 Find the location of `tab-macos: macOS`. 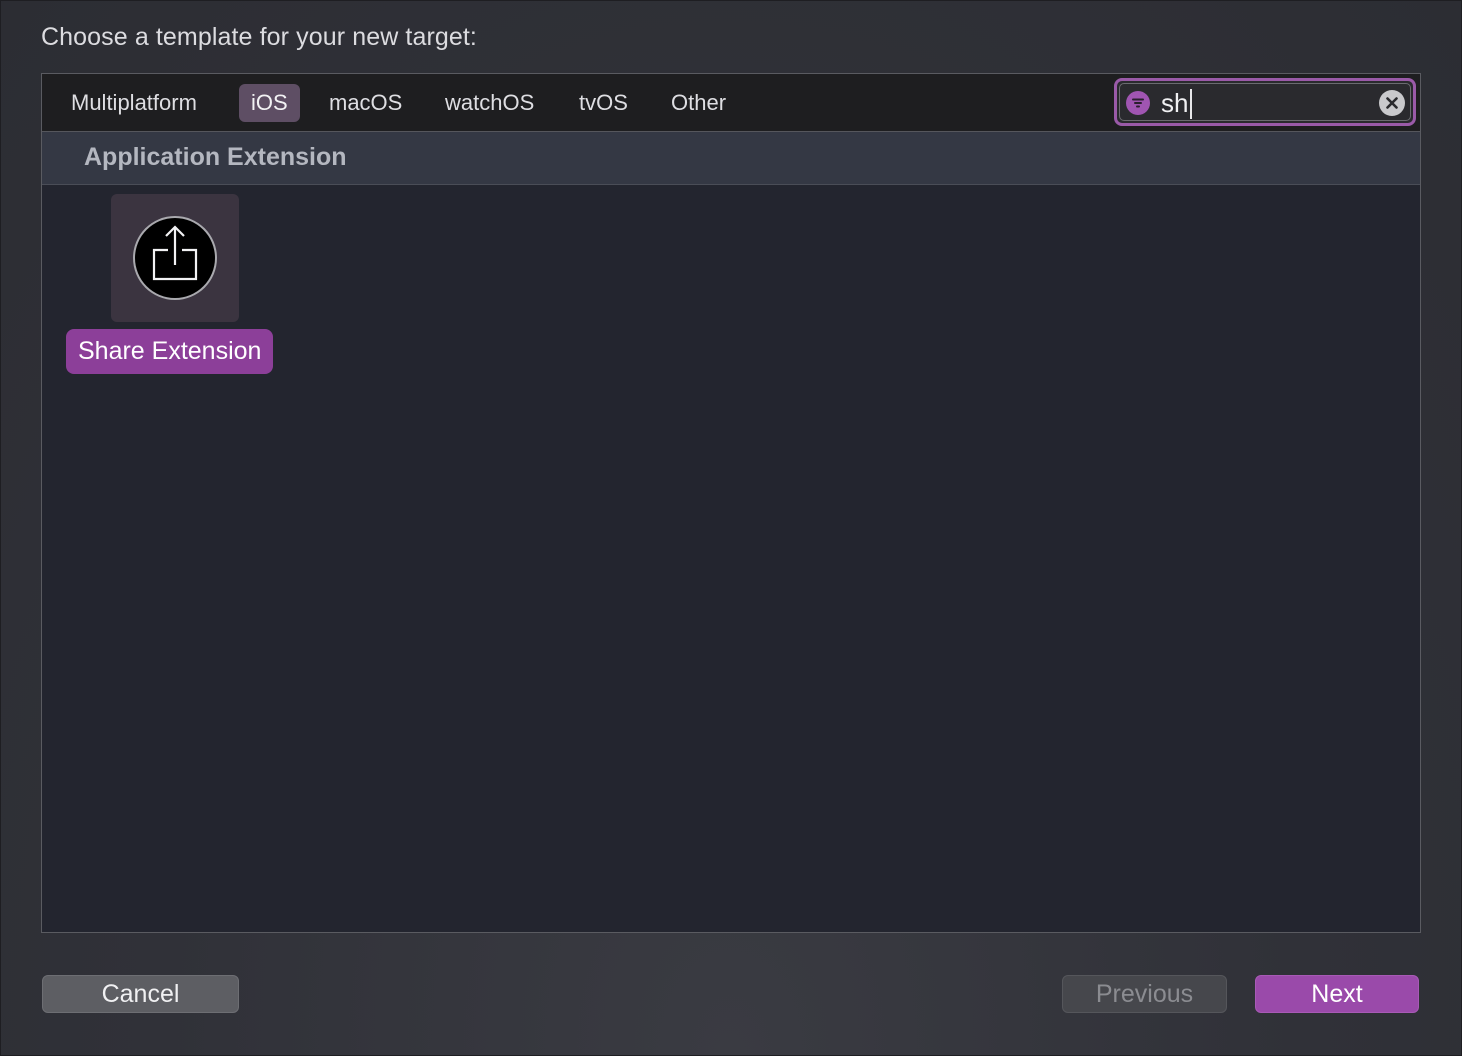

tab-macos: macOS is located at coordinates (365, 103).